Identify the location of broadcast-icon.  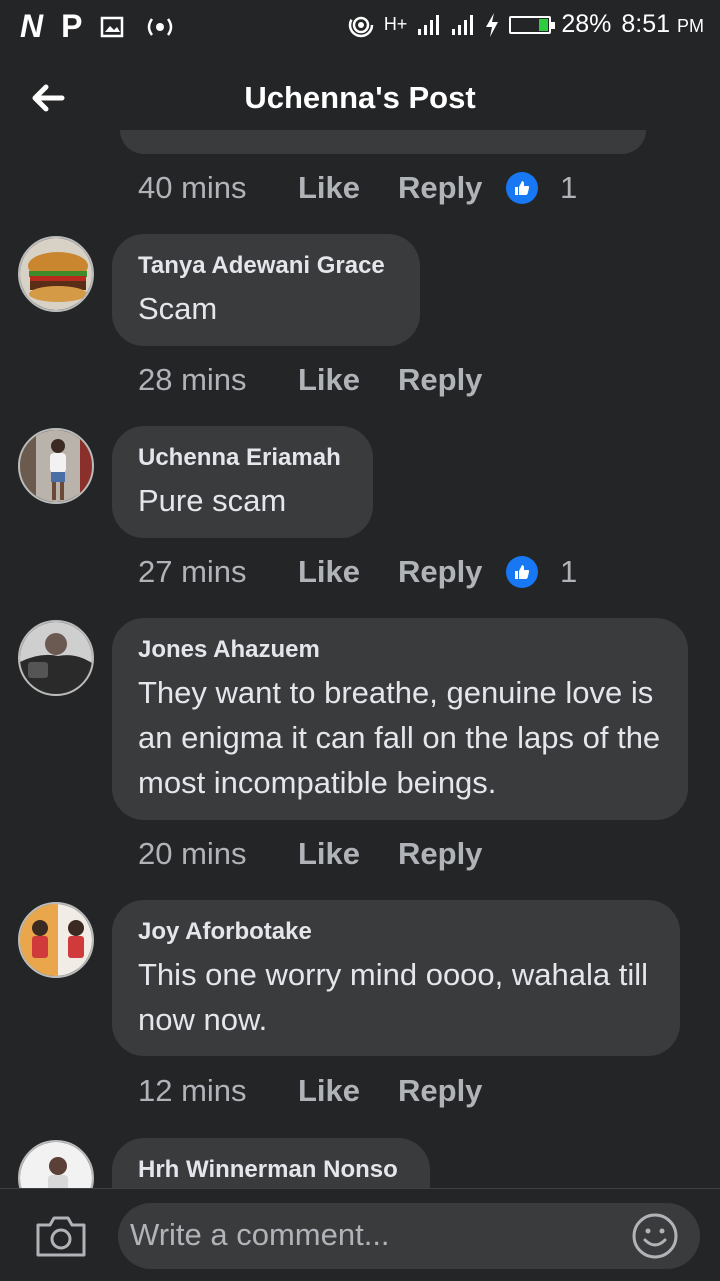
(160, 26).